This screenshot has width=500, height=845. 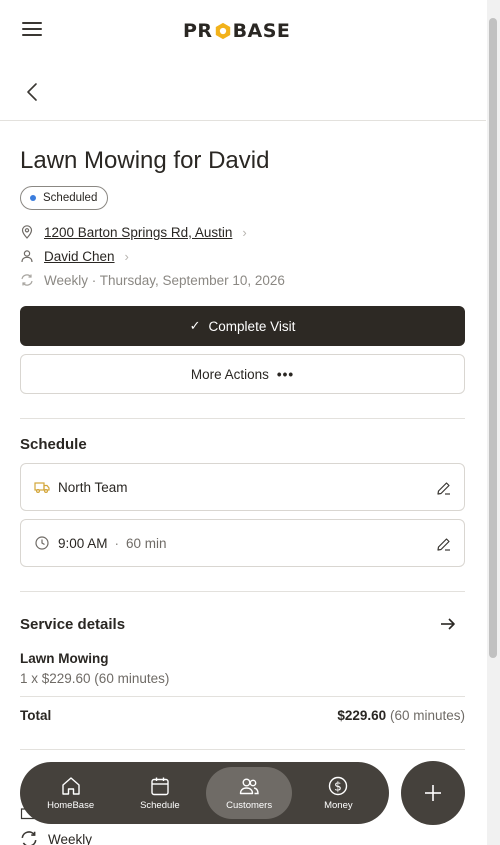 What do you see at coordinates (64, 658) in the screenshot?
I see `service-name: Lawn Mowing` at bounding box center [64, 658].